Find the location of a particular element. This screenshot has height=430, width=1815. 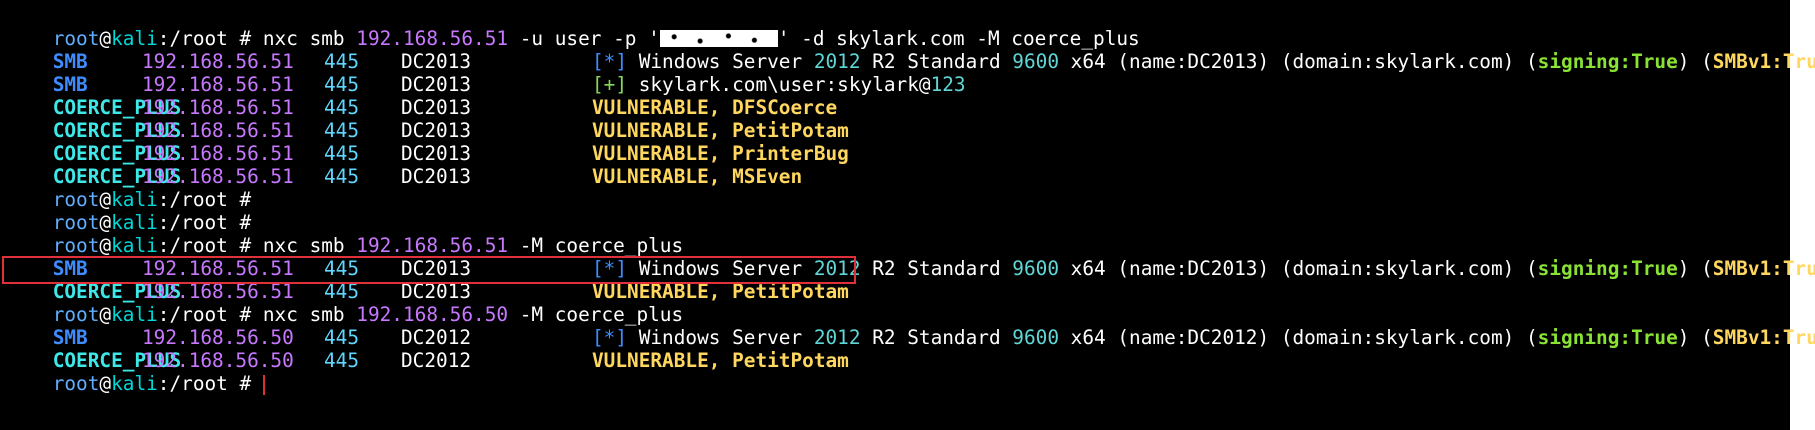

text-cursor is located at coordinates (263, 384).